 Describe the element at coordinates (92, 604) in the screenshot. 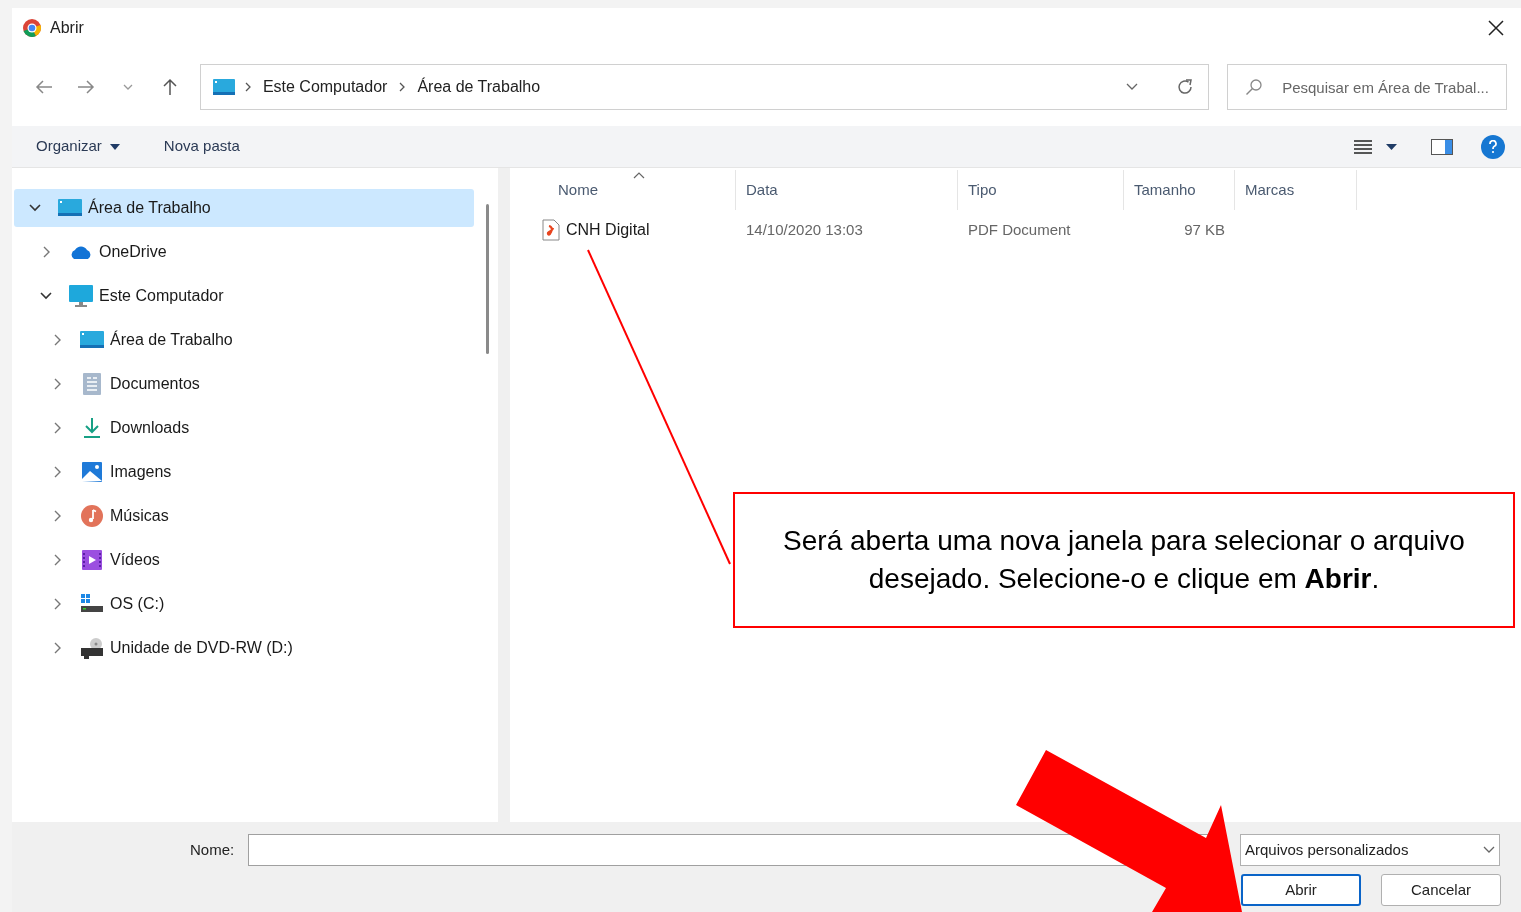

I see `drive-icon` at that location.